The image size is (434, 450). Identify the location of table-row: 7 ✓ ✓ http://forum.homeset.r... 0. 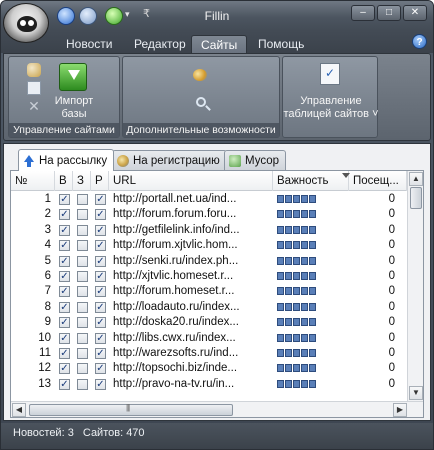
(209, 291).